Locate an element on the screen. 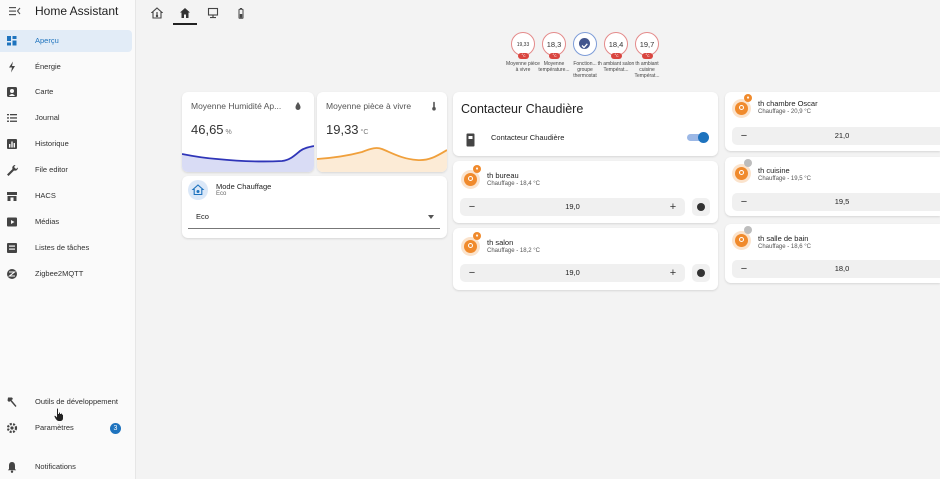  menu-icon is located at coordinates (15, 11).